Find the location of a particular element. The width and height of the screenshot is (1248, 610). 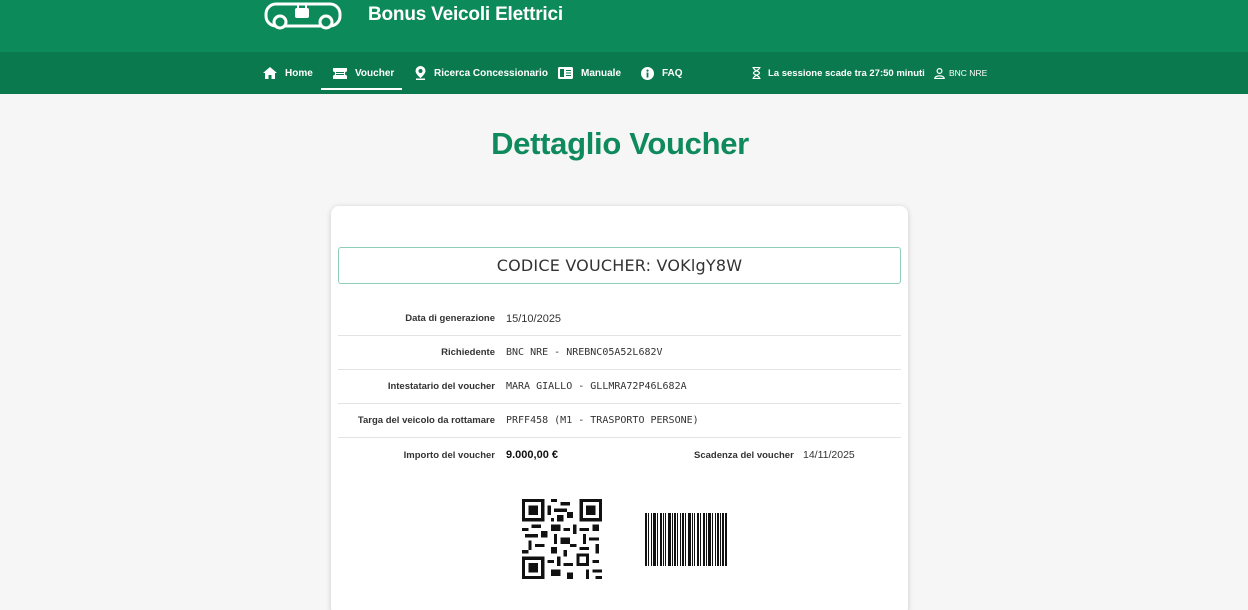

detail-value: 15/10/2025 is located at coordinates (534, 318).